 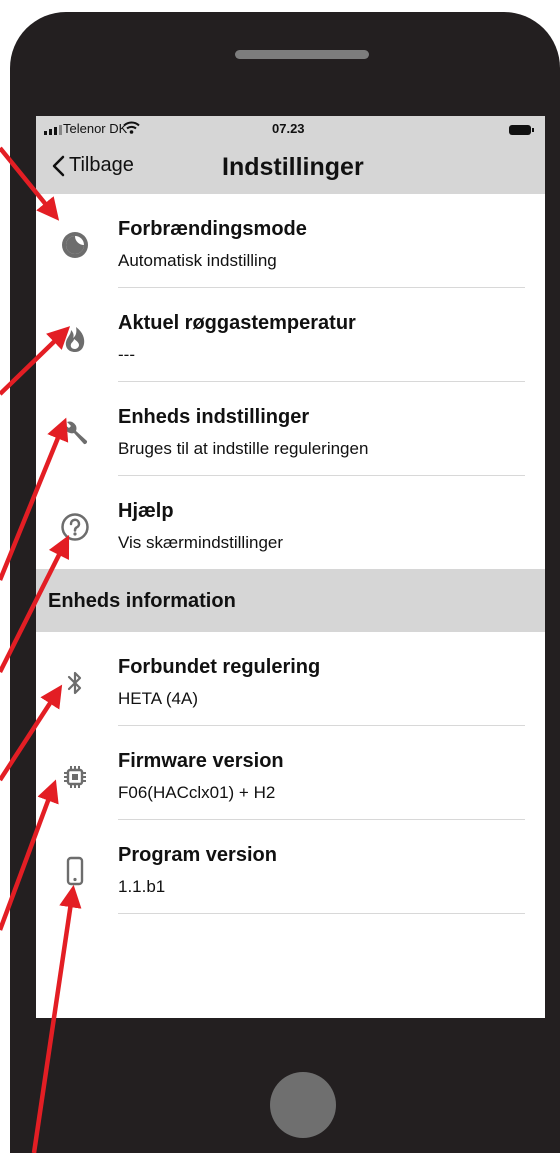 I want to click on flame-icon, so click(x=75, y=339).